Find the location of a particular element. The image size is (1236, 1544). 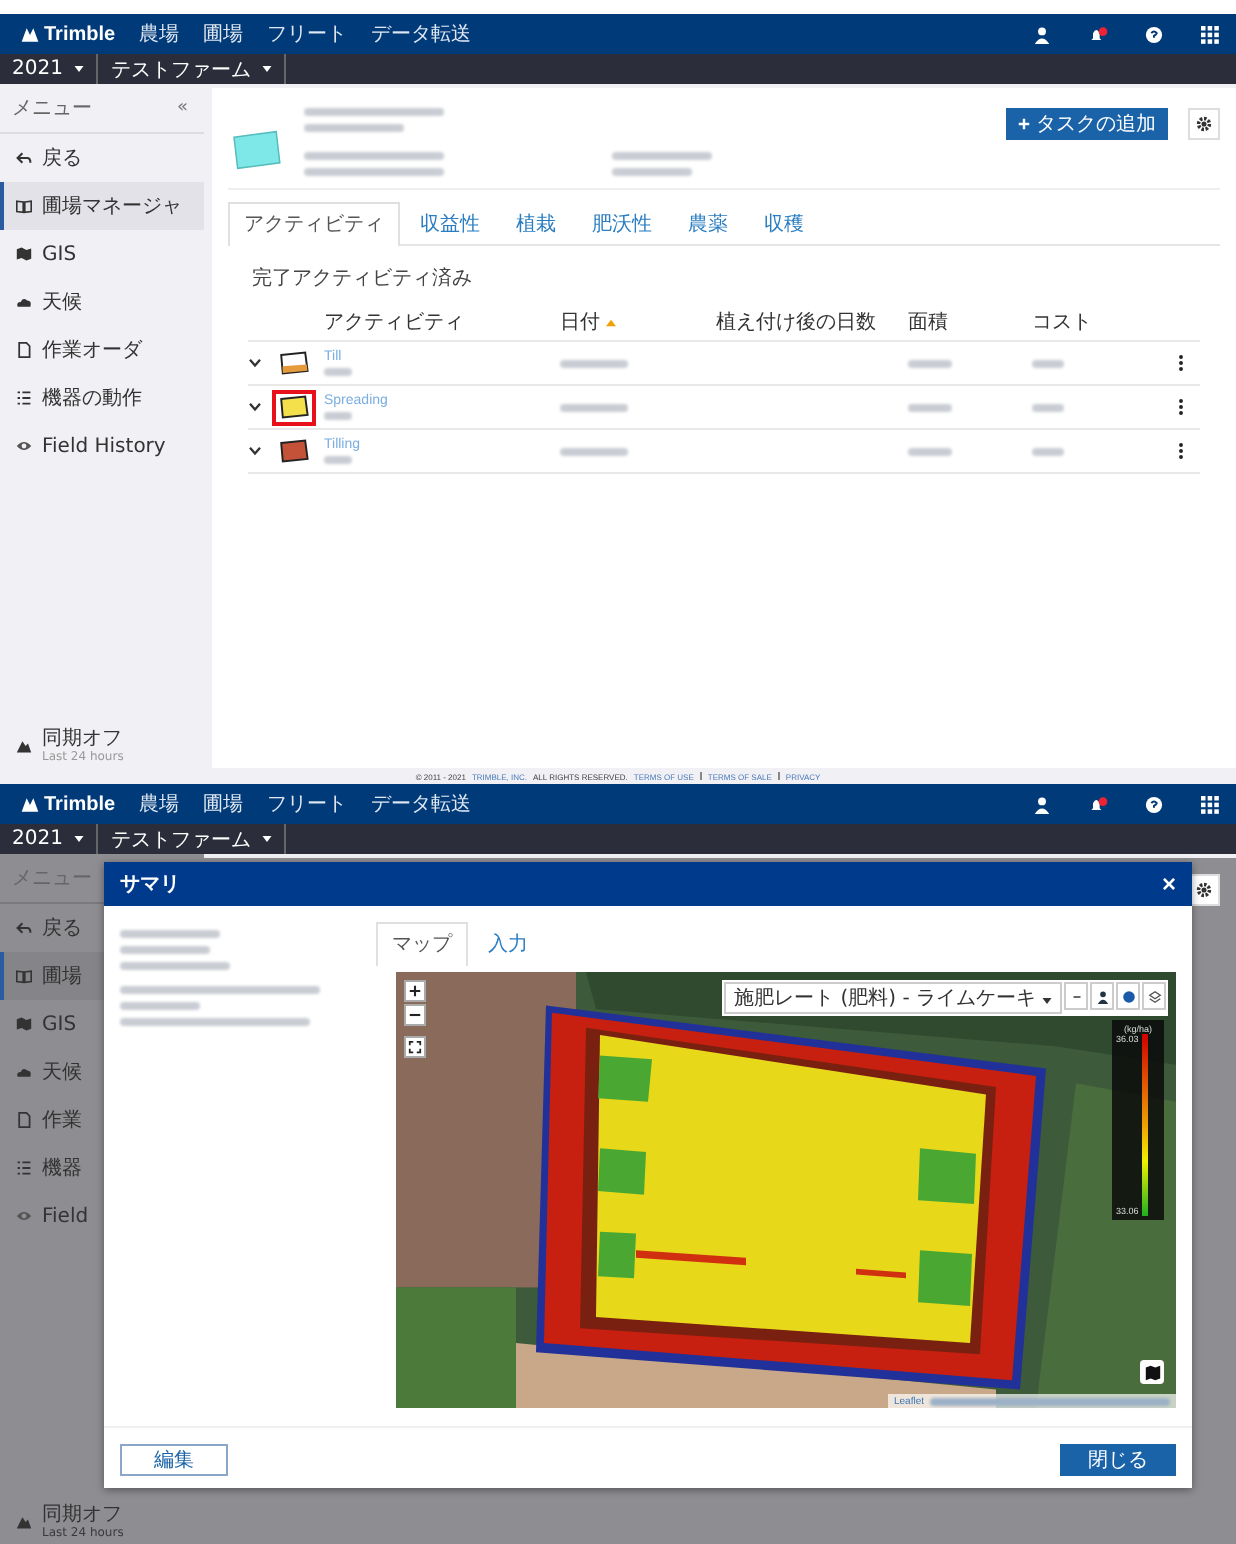

eye-icon is located at coordinates (24, 1216).